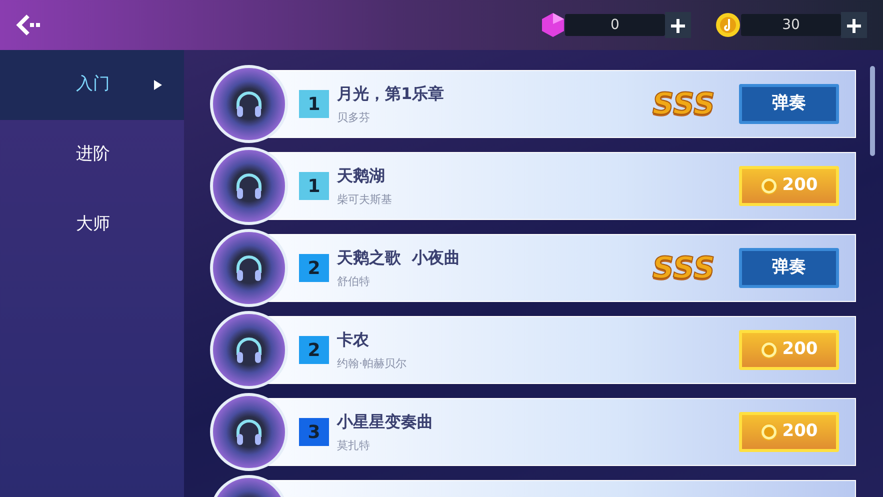 The image size is (883, 497). What do you see at coordinates (391, 93) in the screenshot?
I see `song-title: 月光，第1乐章` at bounding box center [391, 93].